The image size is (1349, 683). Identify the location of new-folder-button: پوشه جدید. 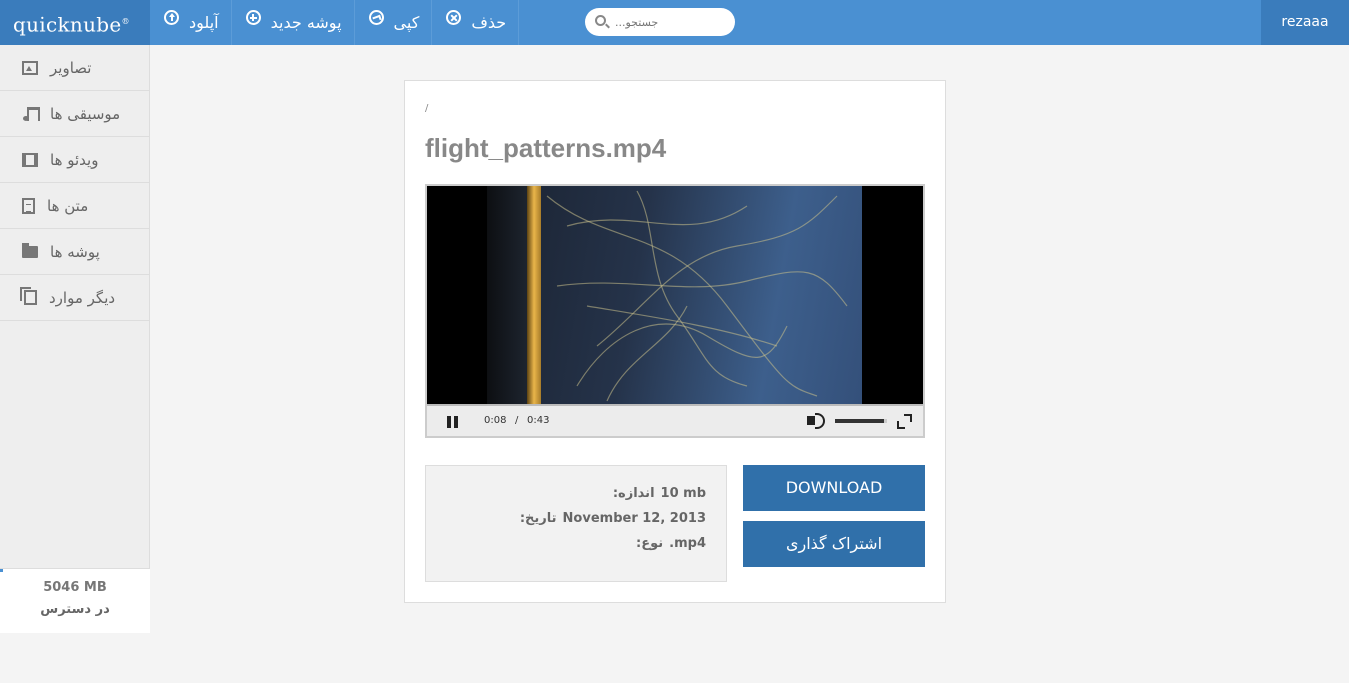
(293, 22).